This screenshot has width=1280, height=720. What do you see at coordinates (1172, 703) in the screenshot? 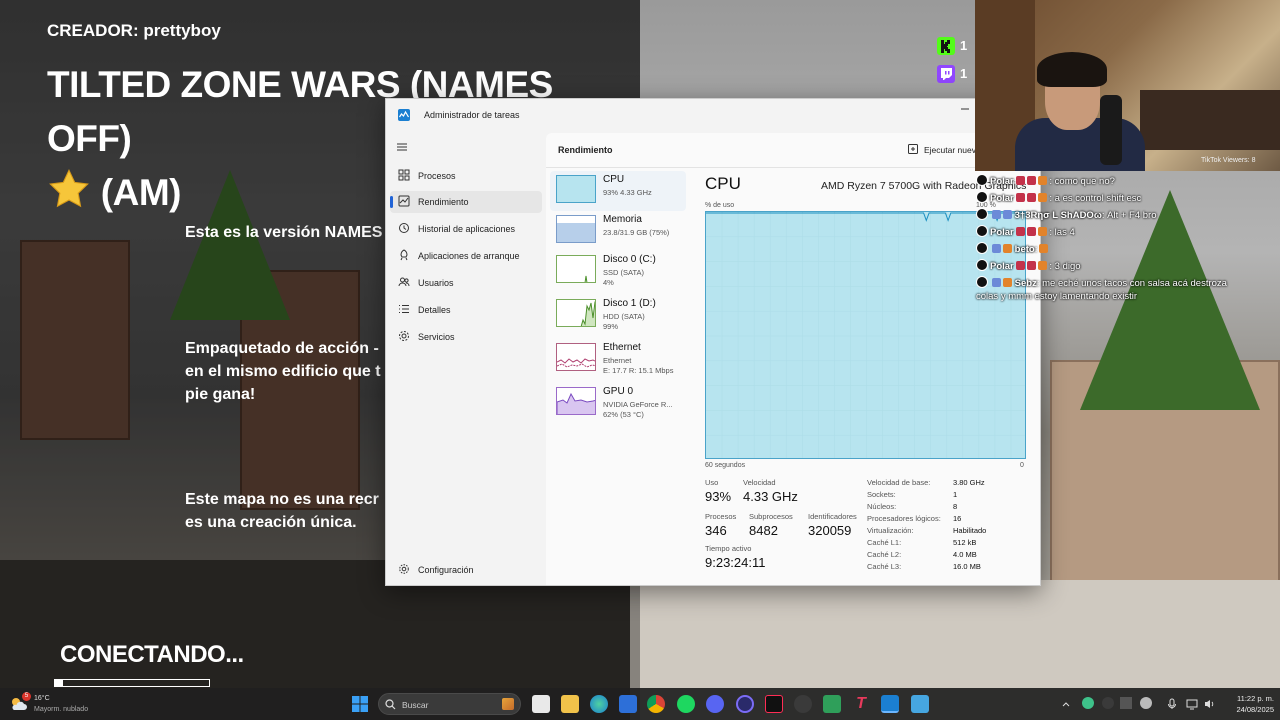
I see `microphone-icon` at bounding box center [1172, 703].